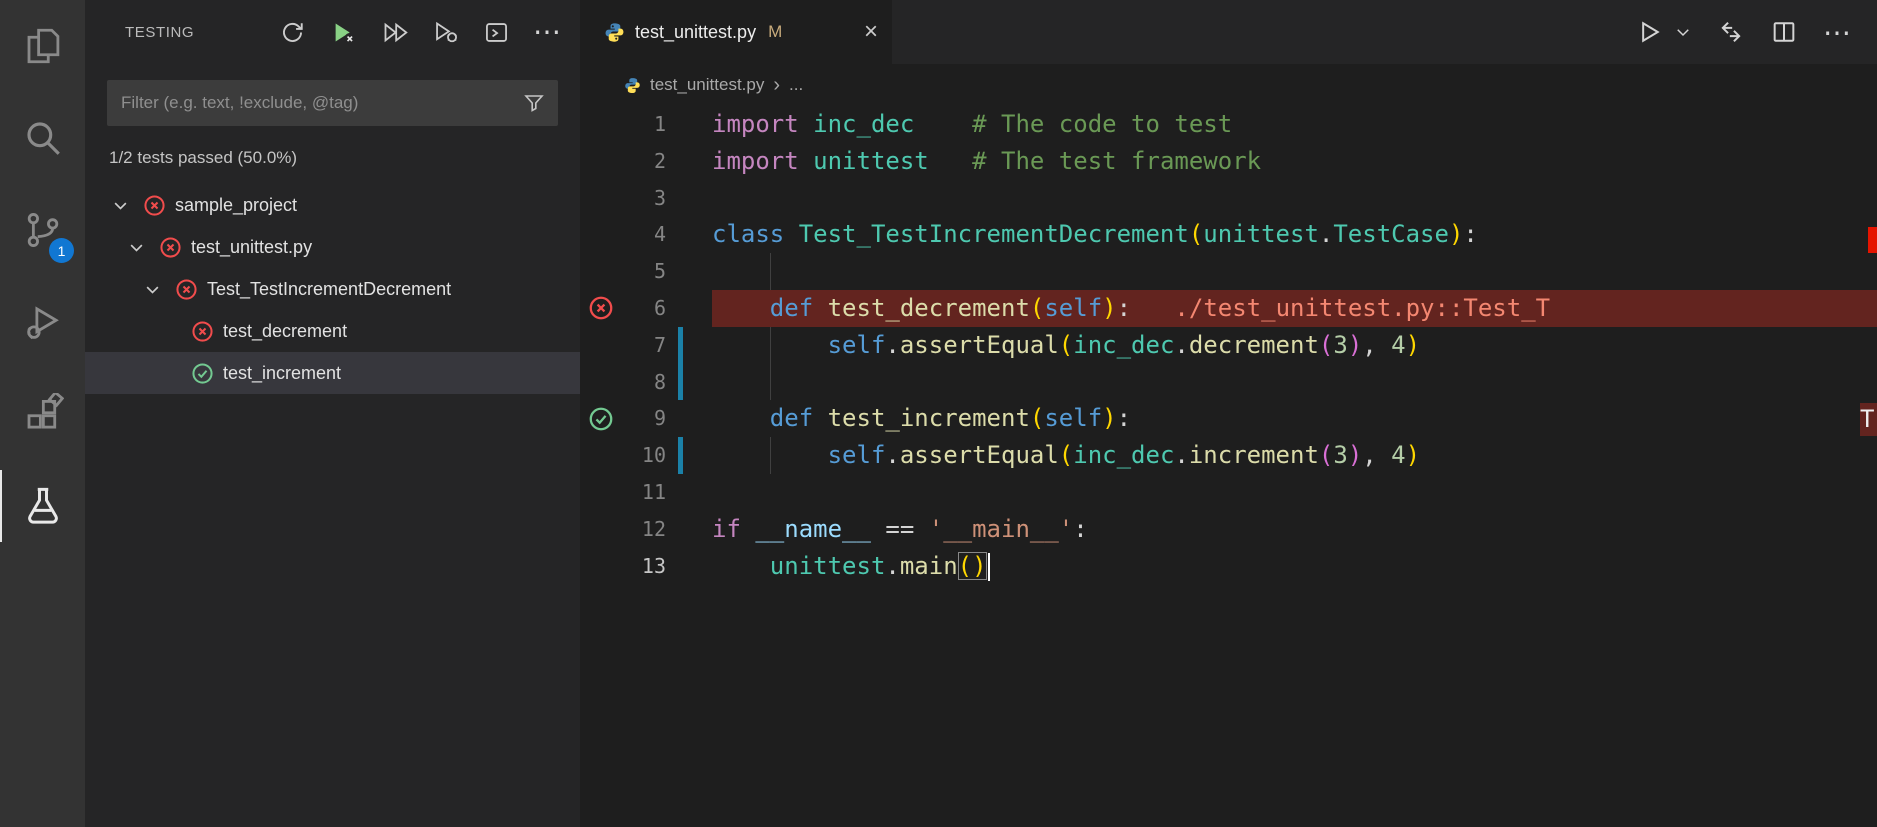 The image size is (1877, 827). Describe the element at coordinates (659, 344) in the screenshot. I see `line-number: 7` at that location.